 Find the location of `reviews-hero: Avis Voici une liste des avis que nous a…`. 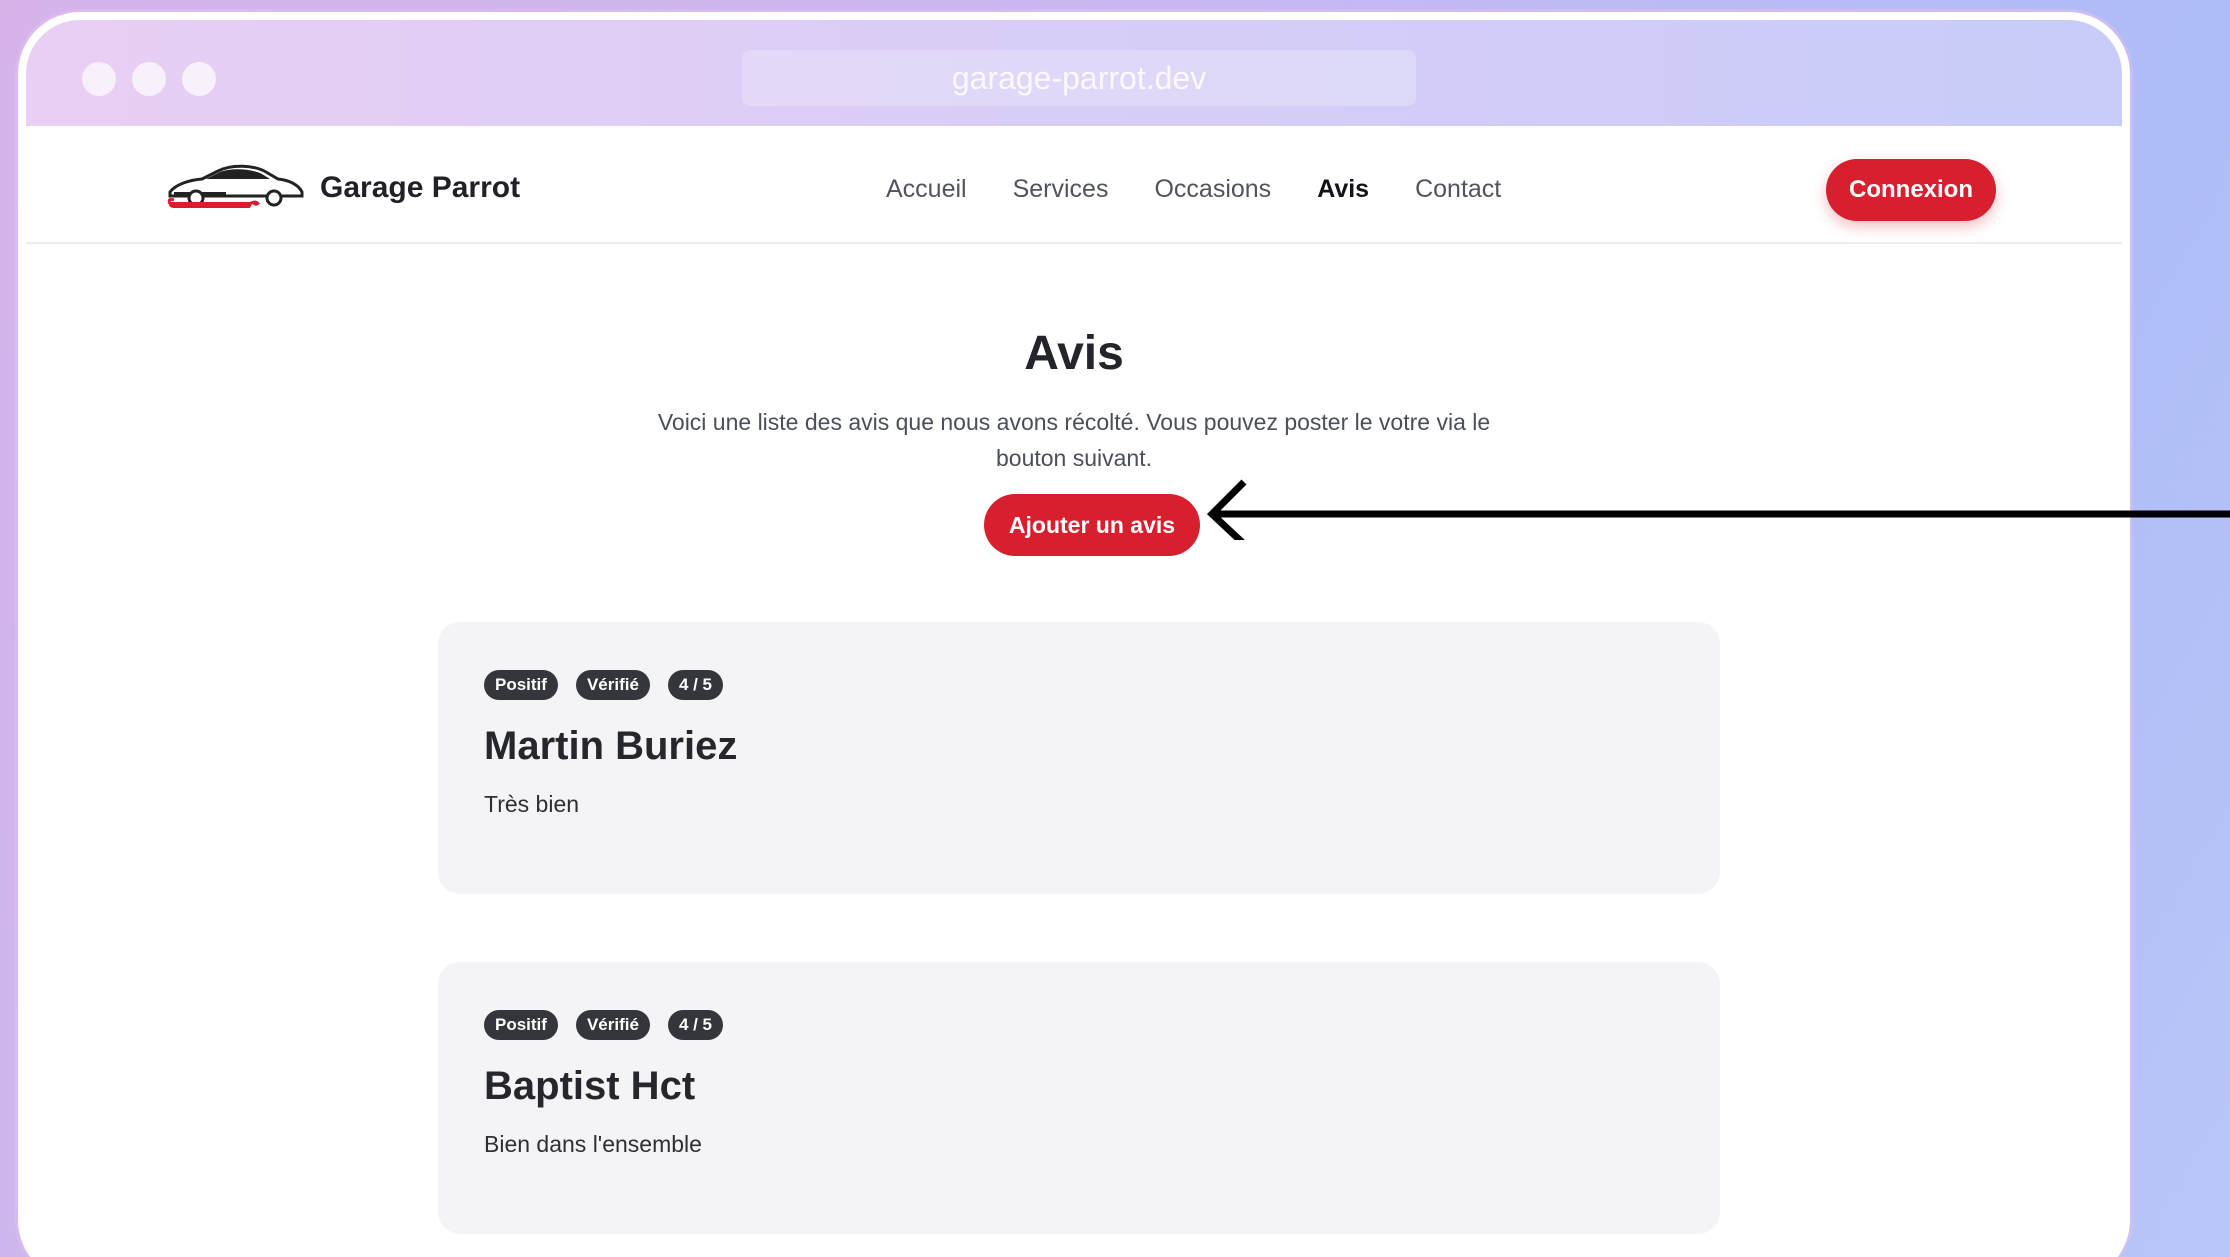

reviews-hero: Avis Voici une liste des avis que nous a… is located at coordinates (1074, 403).